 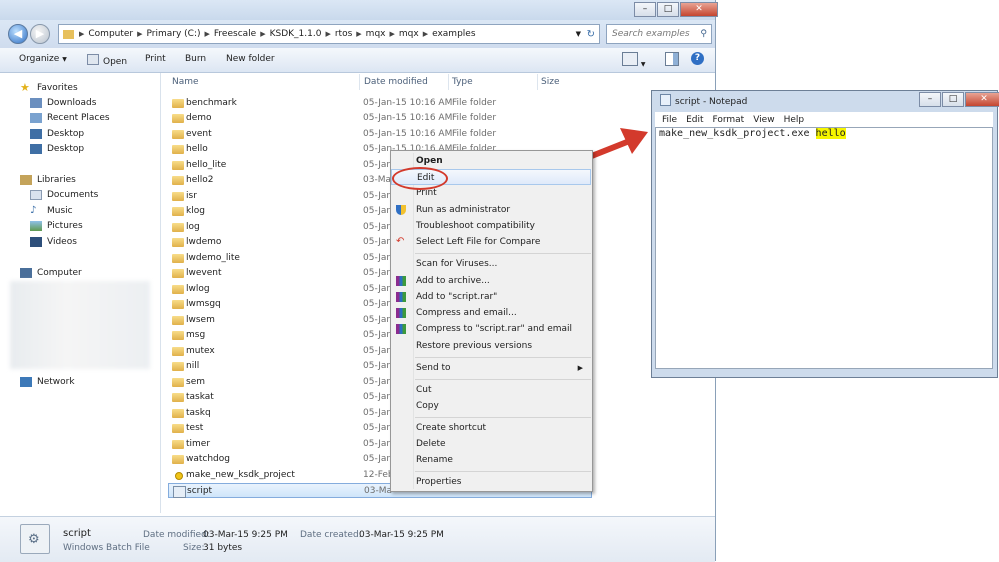 I want to click on nav-documents: Documents, so click(x=64, y=195).